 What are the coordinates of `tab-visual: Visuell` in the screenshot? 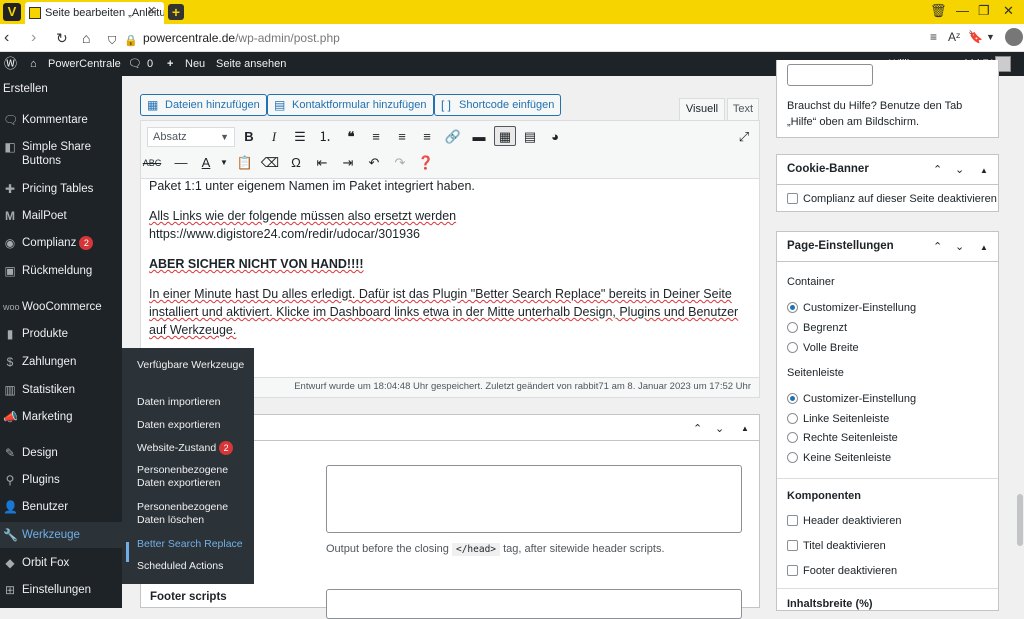 It's located at (702, 109).